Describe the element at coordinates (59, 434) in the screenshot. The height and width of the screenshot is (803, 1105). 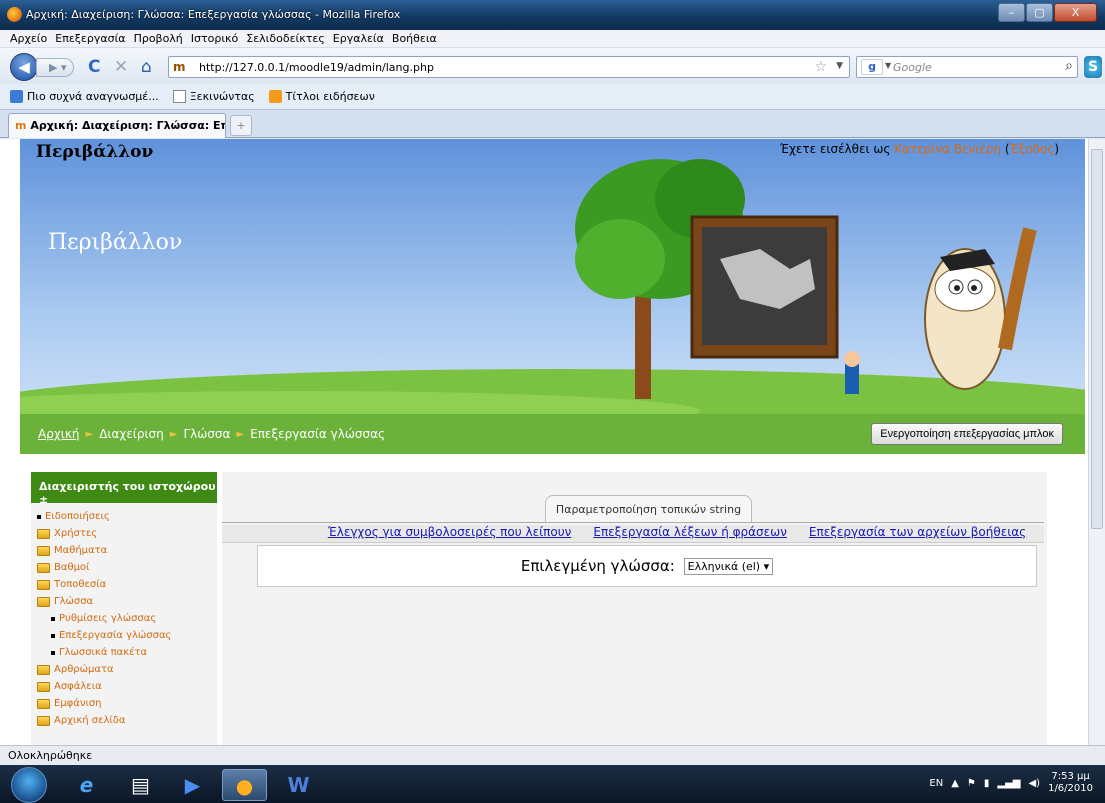
I see `breadcrumb-home-link: Αρχική` at that location.